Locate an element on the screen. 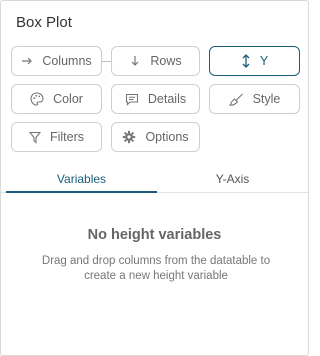  brush-icon is located at coordinates (236, 99).